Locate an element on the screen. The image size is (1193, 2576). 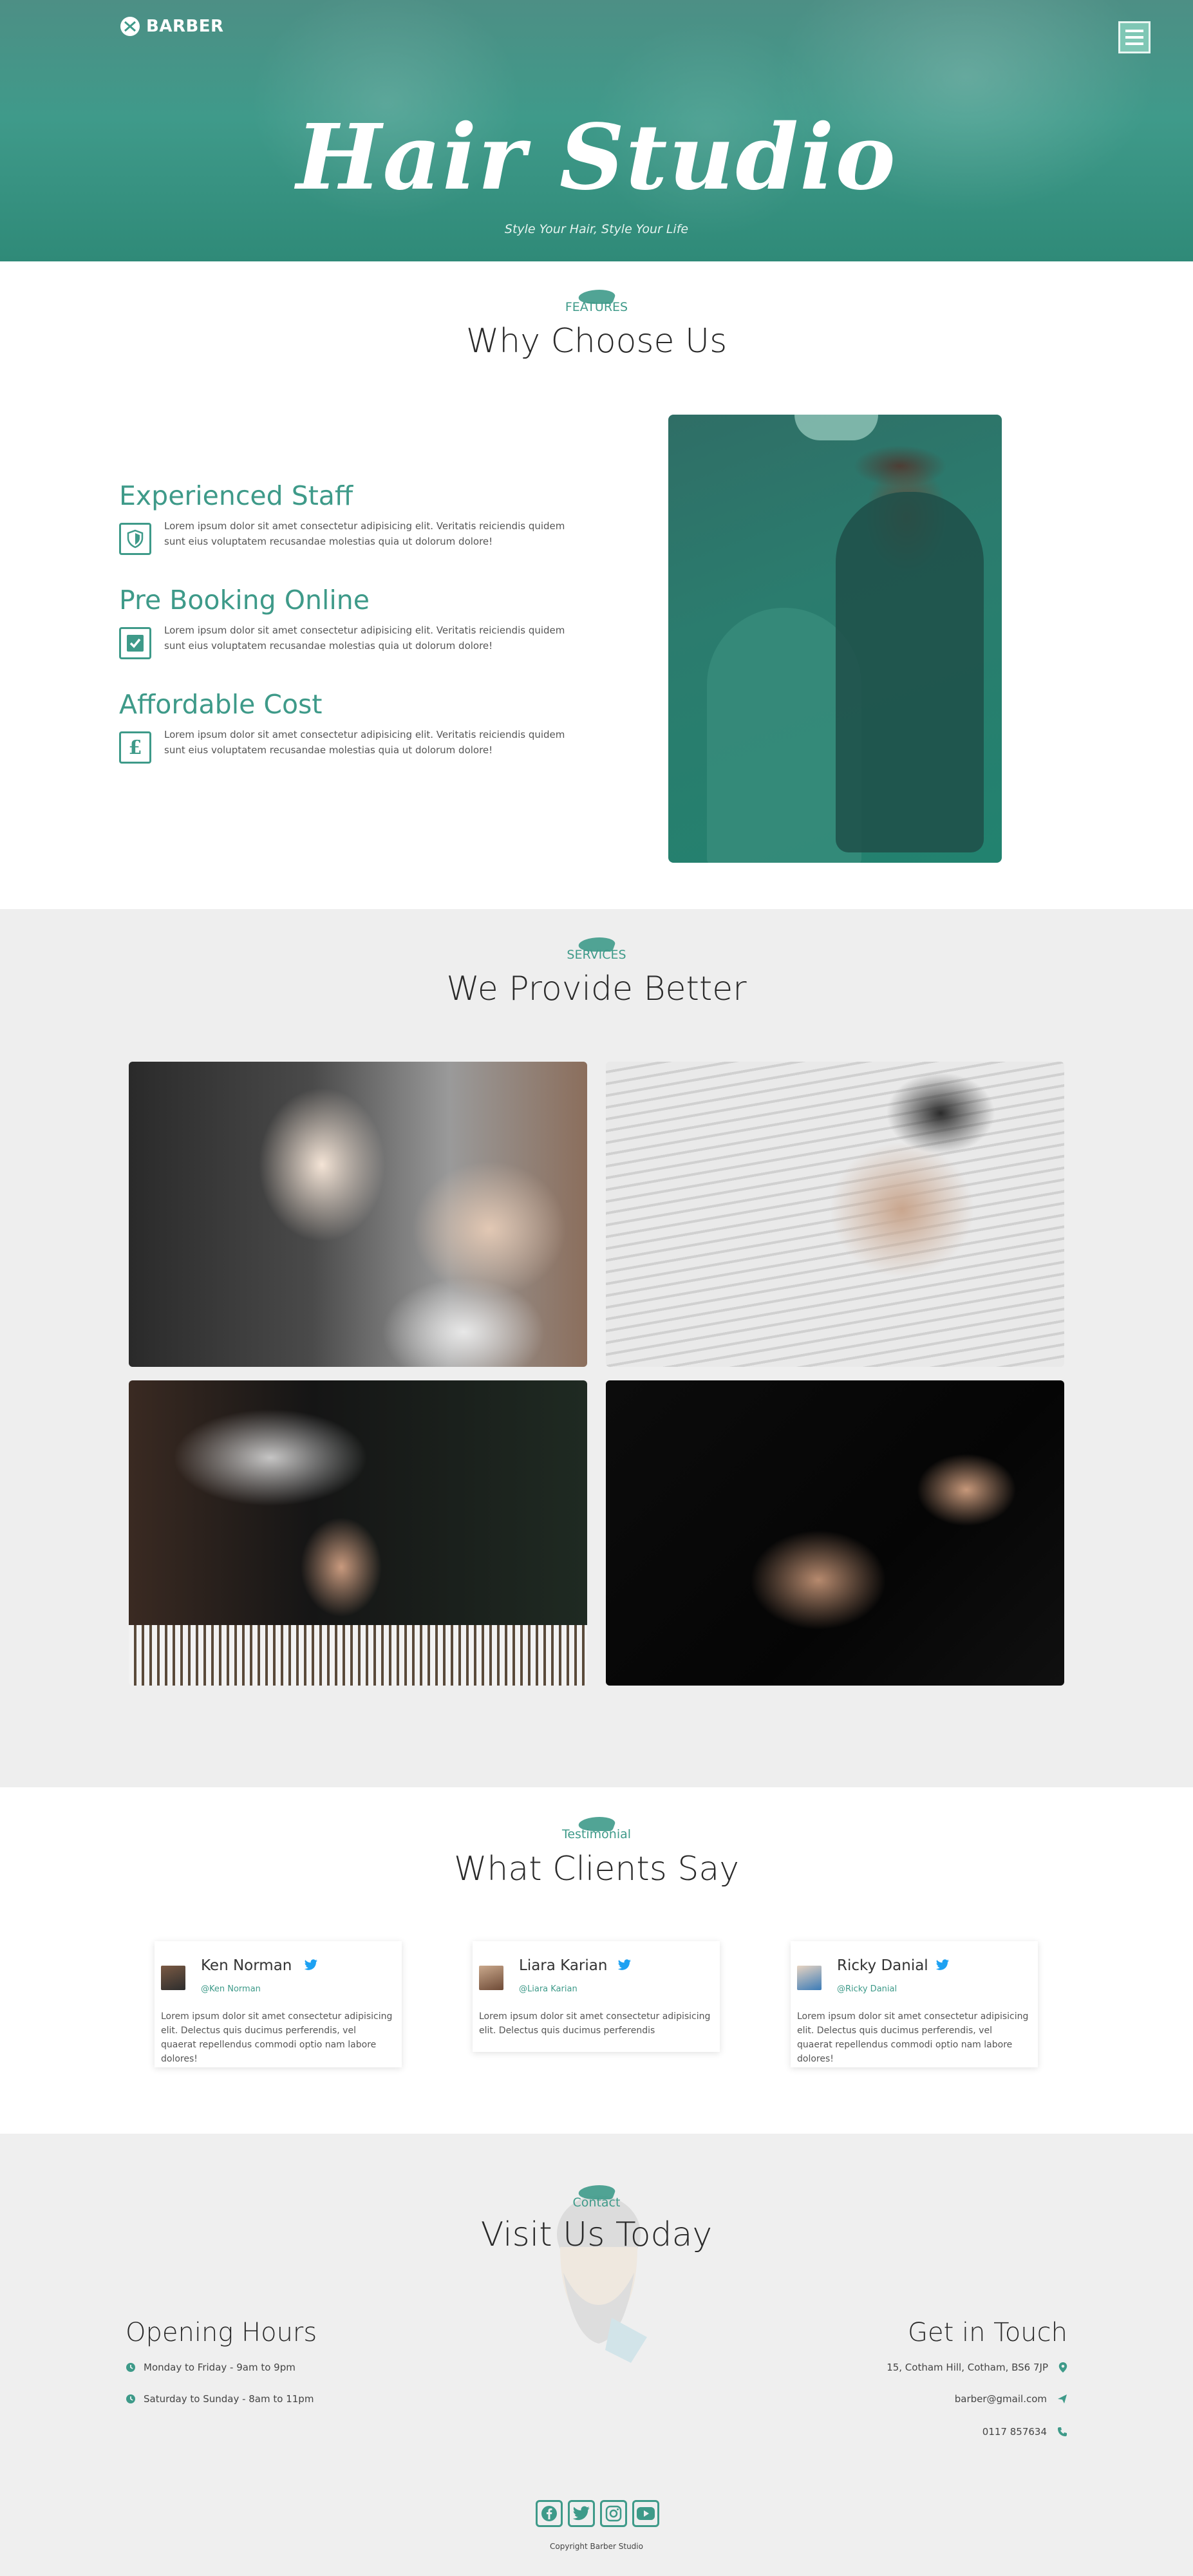
testimonial-handle: @Liara Karian is located at coordinates (548, 1989).